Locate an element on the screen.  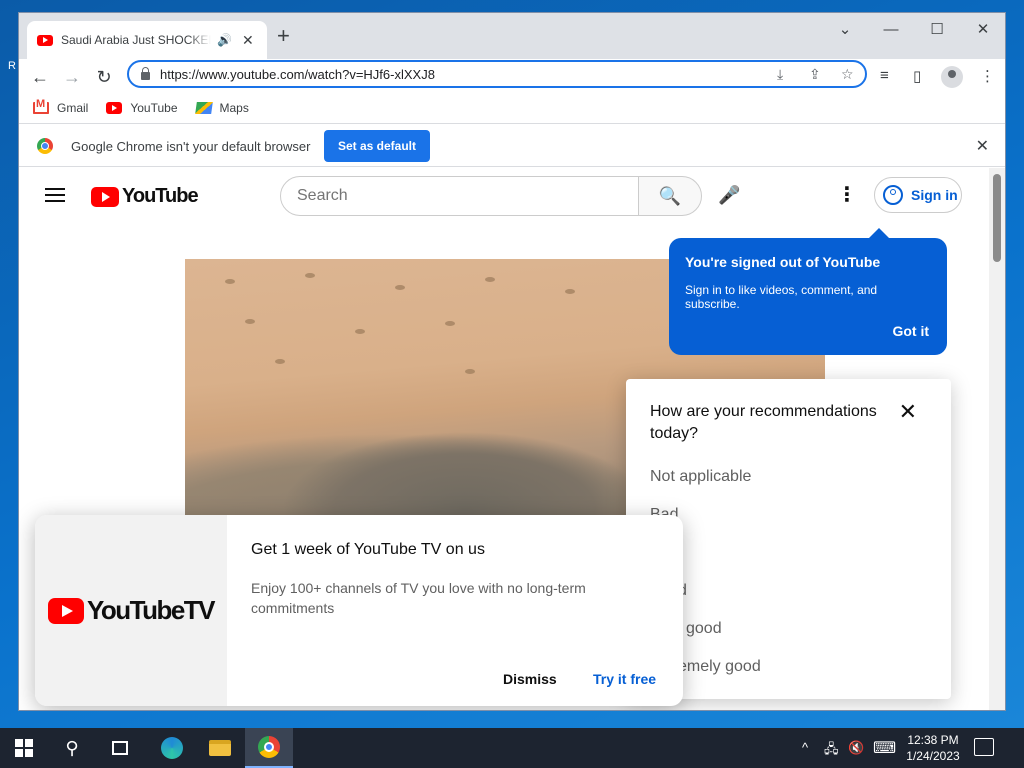
tab-active: Saudi Arabia Just SHOCKED 🔊 ✕ is located at coordinates (147, 40).